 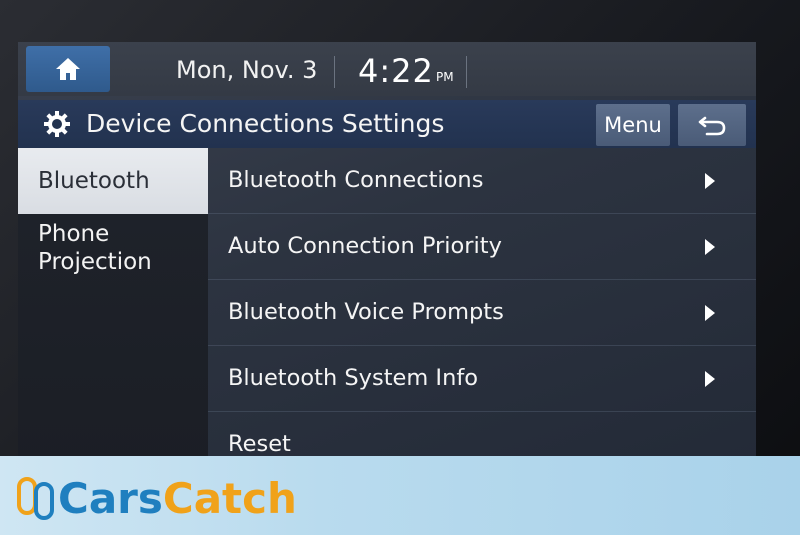 I want to click on carscatch-logo-icon, so click(x=35, y=498).